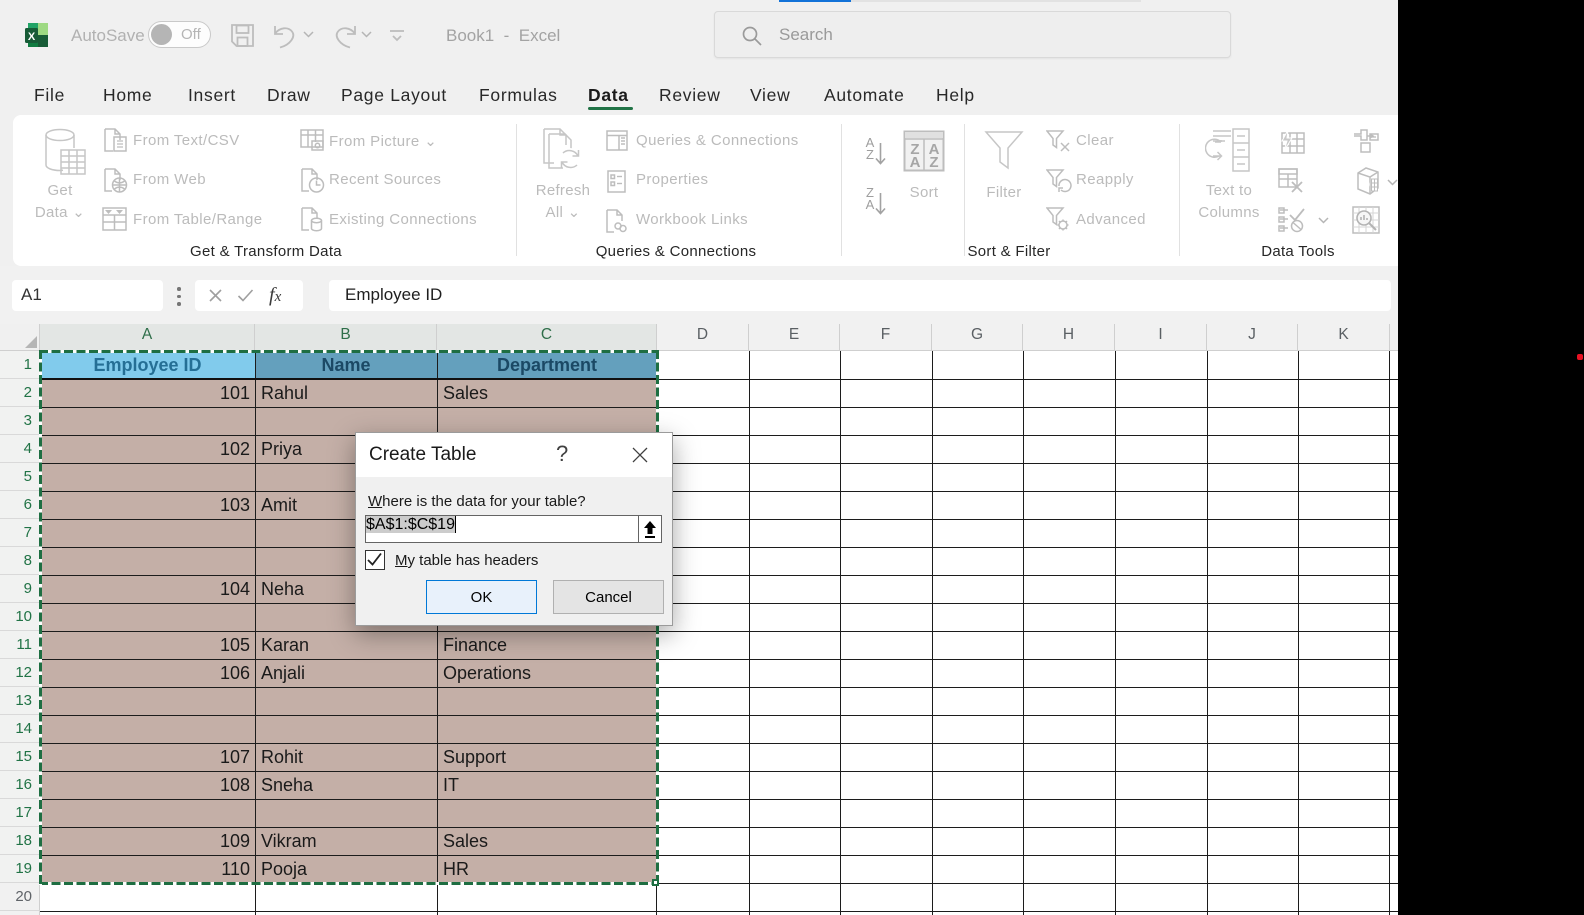  Describe the element at coordinates (32, 37) in the screenshot. I see `svg-text: X` at that location.